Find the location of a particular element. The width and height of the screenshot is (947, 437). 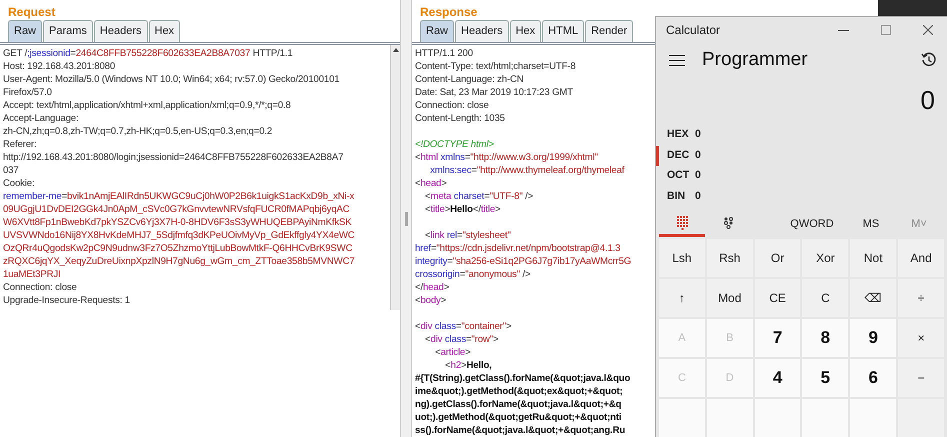

code-line: HTTP/1.1 200 is located at coordinates (444, 53).